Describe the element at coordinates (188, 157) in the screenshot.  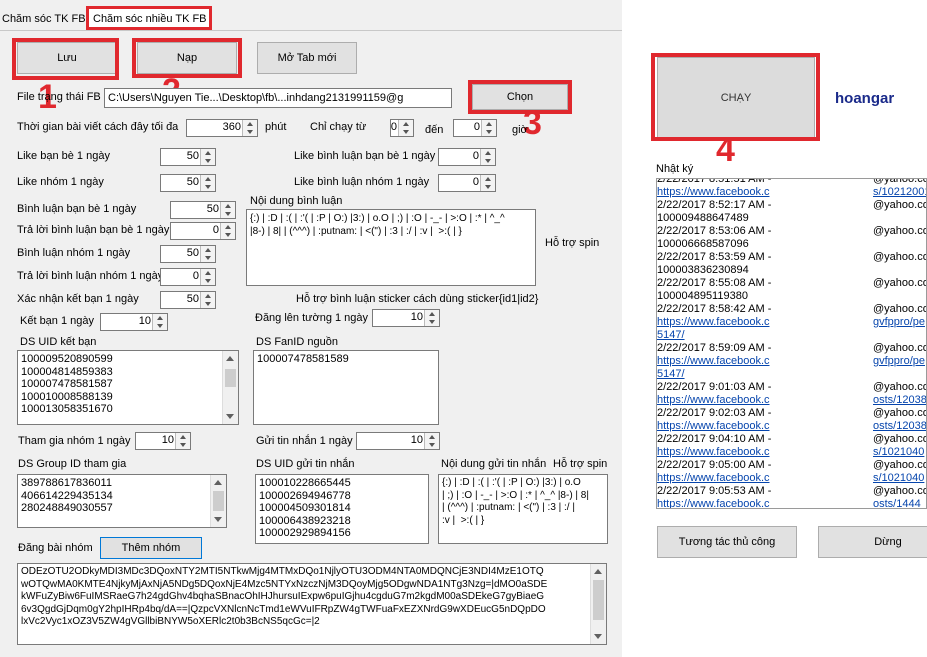
I see `like-friends-spinner: 50` at that location.